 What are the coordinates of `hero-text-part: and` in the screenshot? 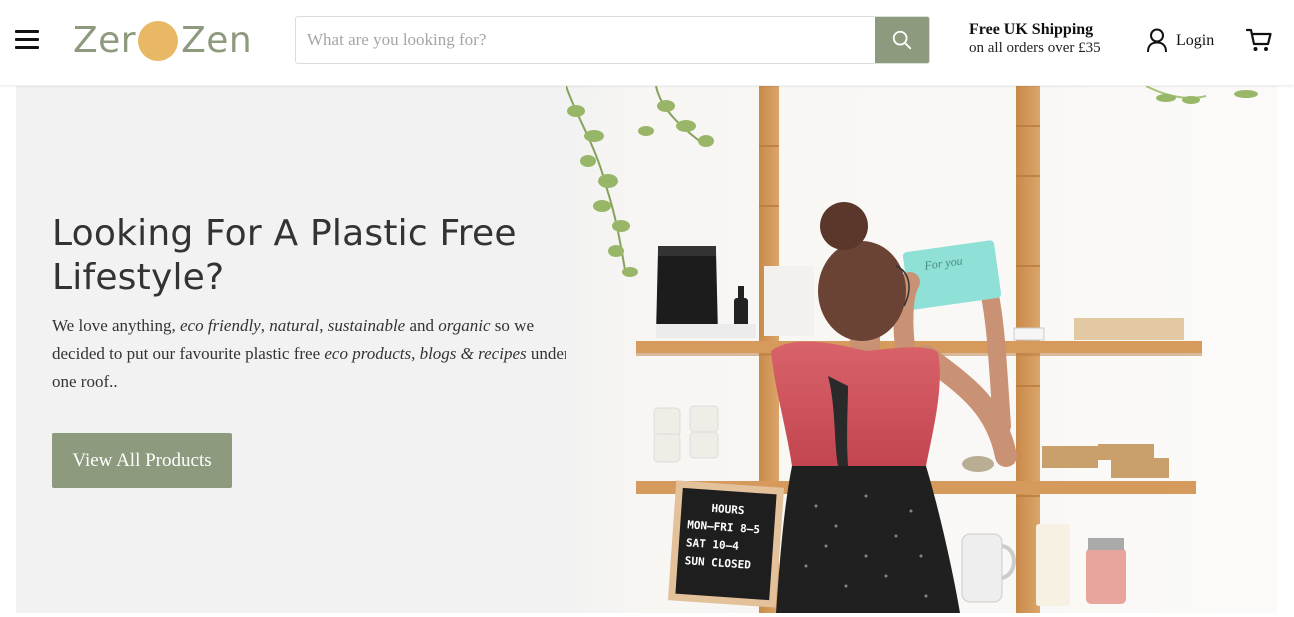 It's located at (422, 325).